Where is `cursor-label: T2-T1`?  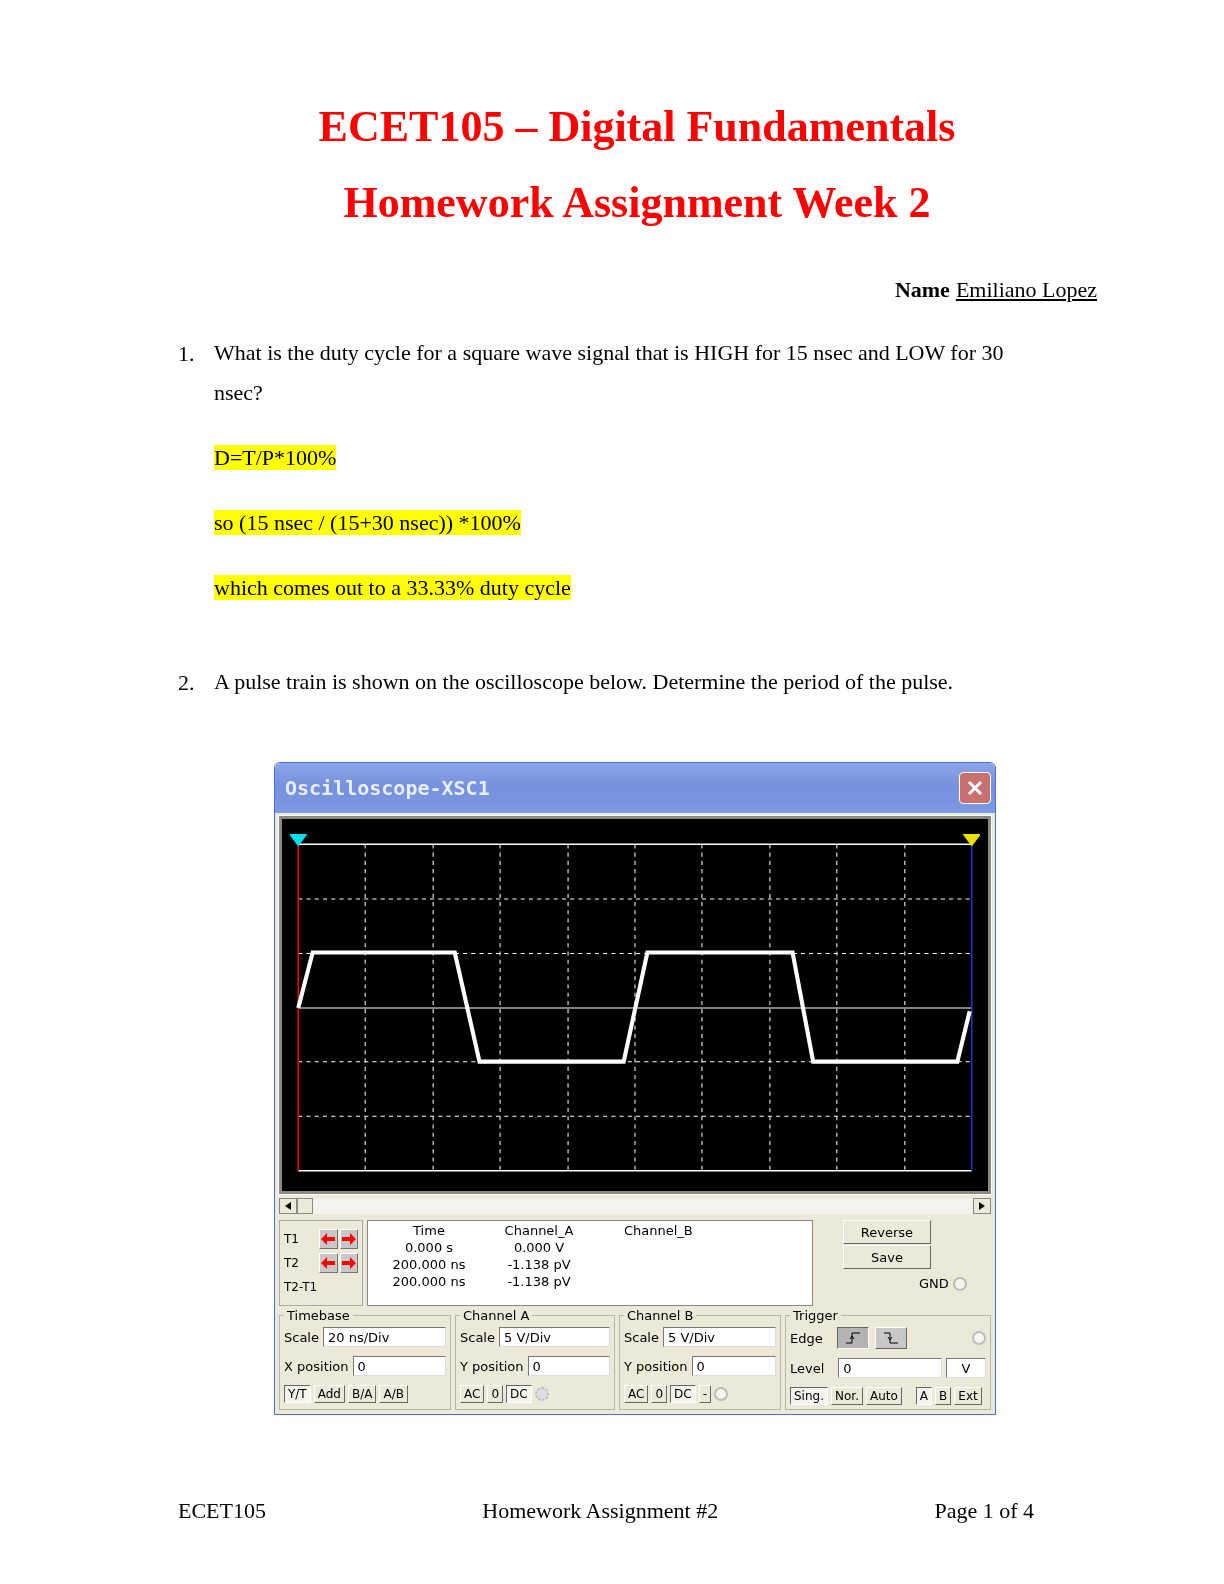 cursor-label: T2-T1 is located at coordinates (301, 1287).